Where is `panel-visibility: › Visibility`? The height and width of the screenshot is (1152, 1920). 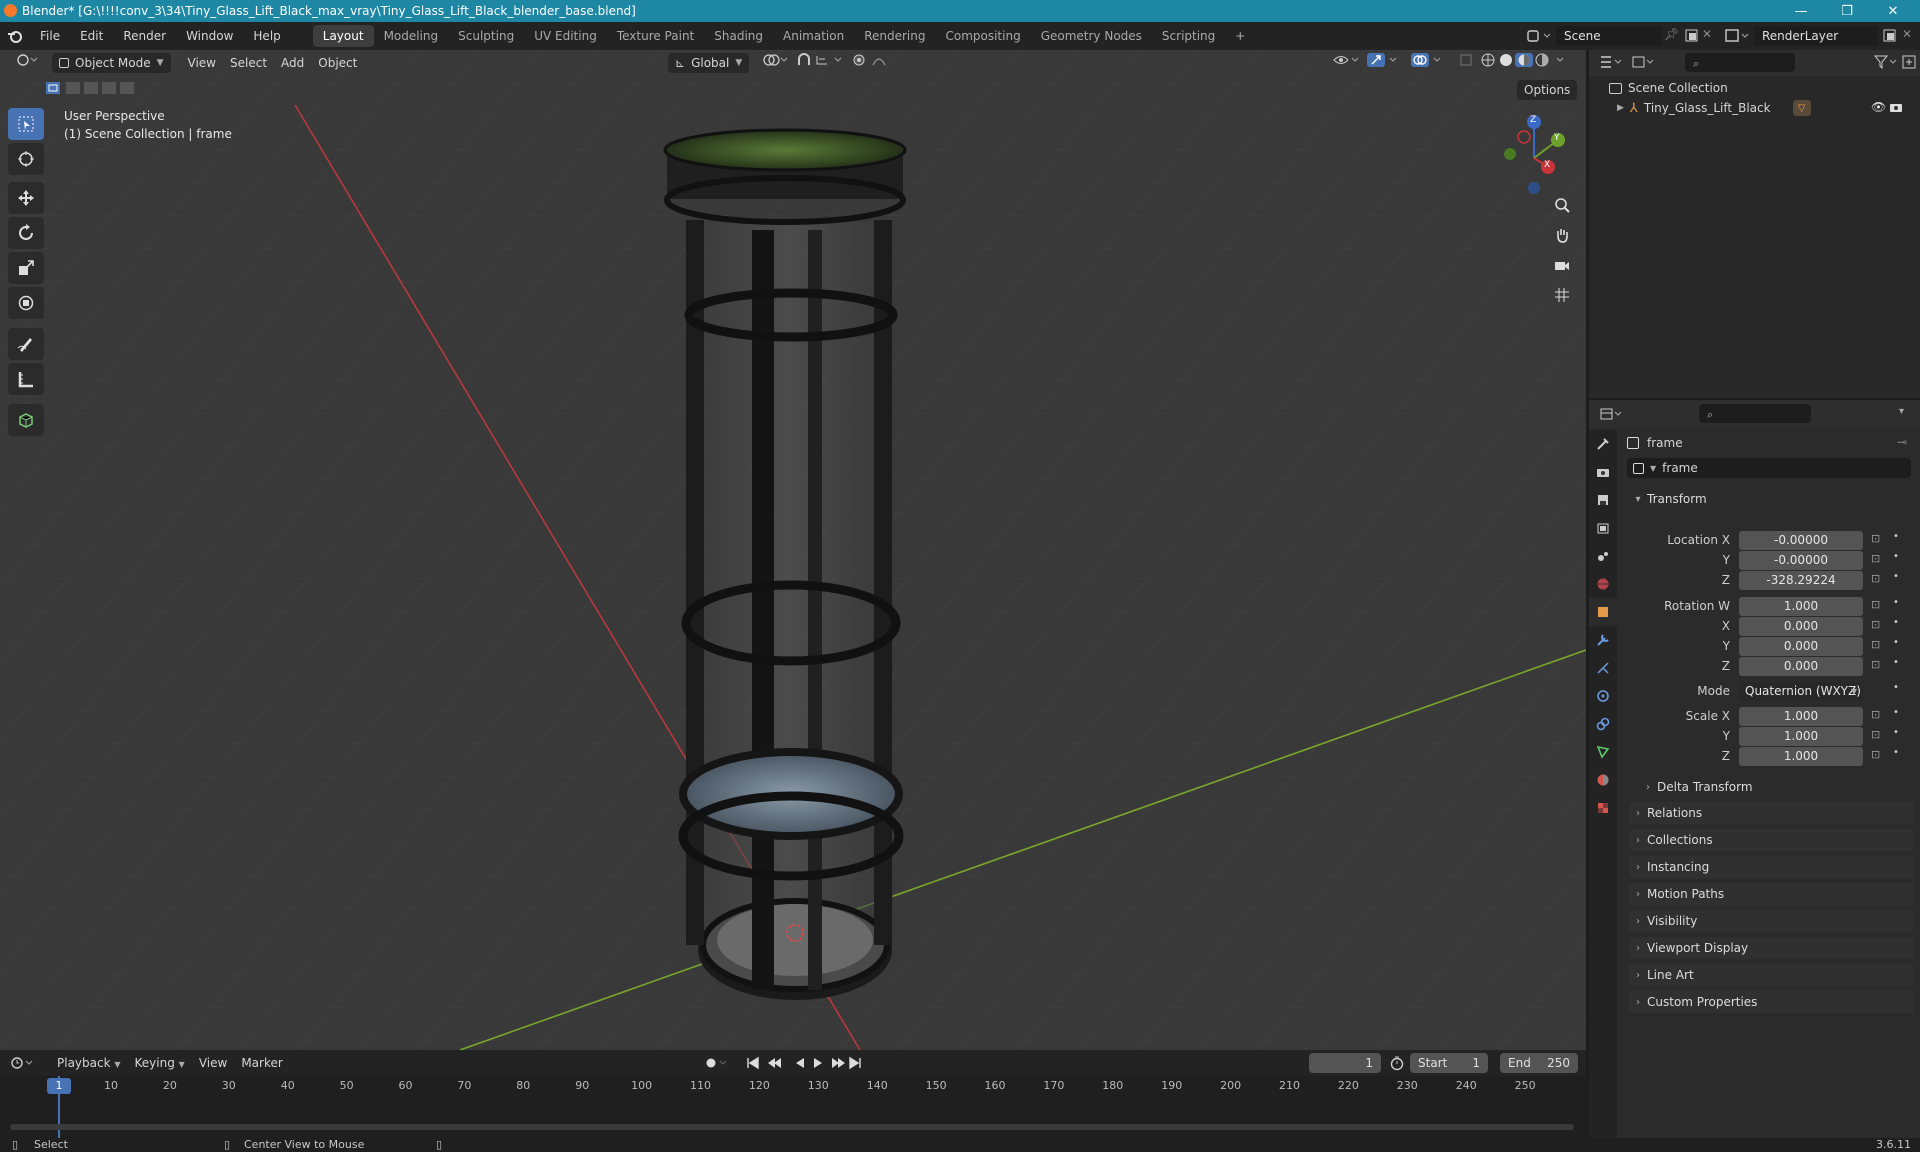
panel-visibility: › Visibility is located at coordinates (1771, 921).